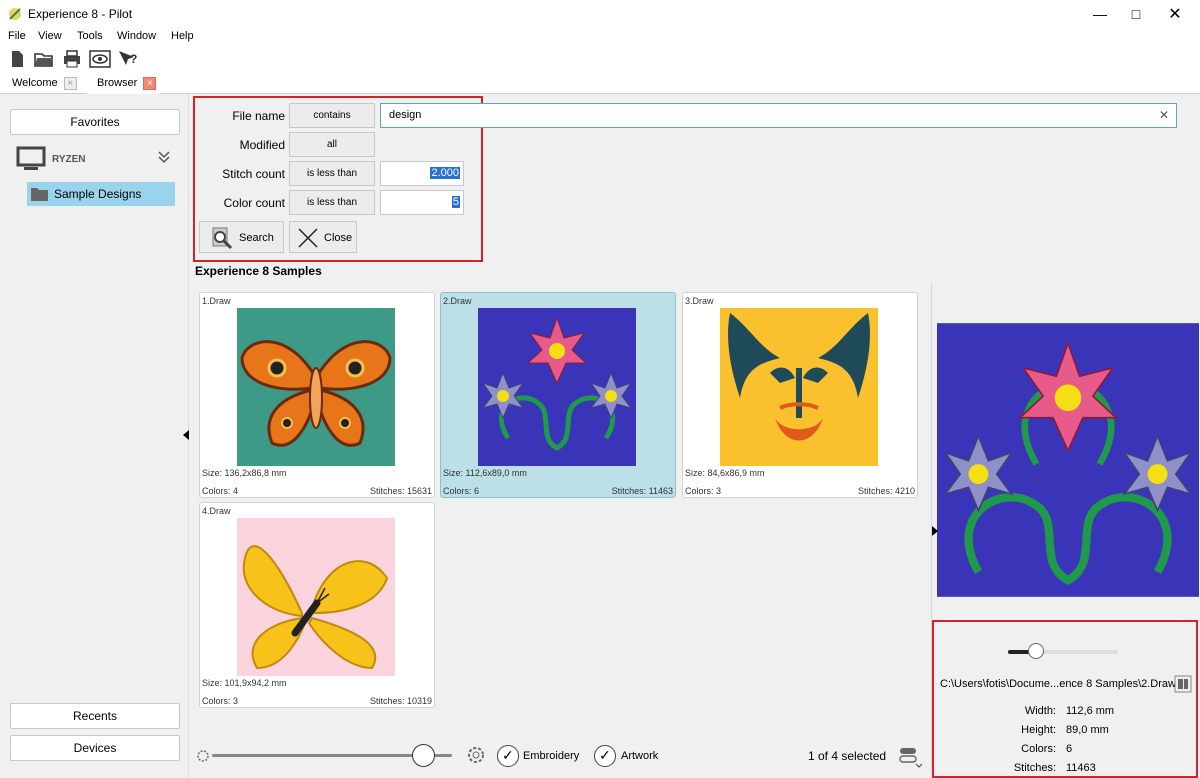 This screenshot has height=778, width=1200. Describe the element at coordinates (220, 491) in the screenshot. I see `design-colors: Colors: 4` at that location.